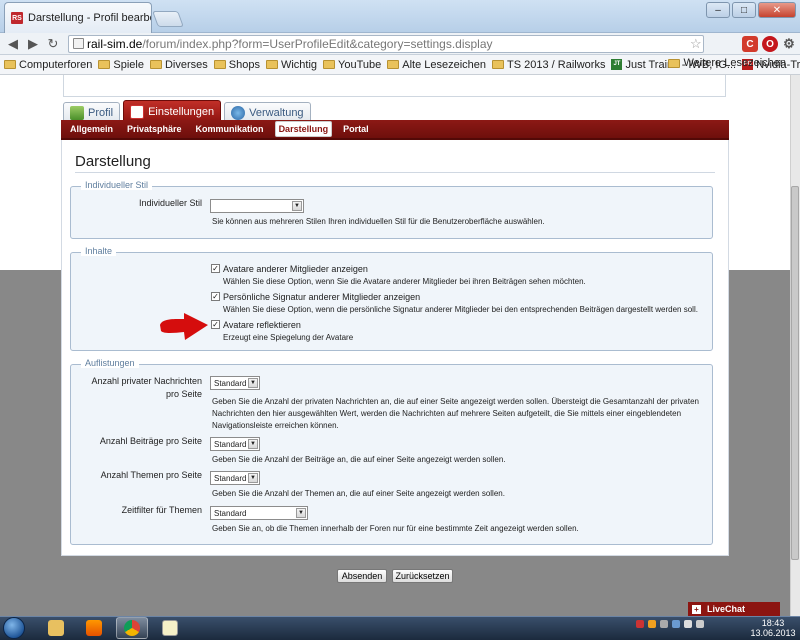  I want to click on chrome-icon, so click(132, 628).